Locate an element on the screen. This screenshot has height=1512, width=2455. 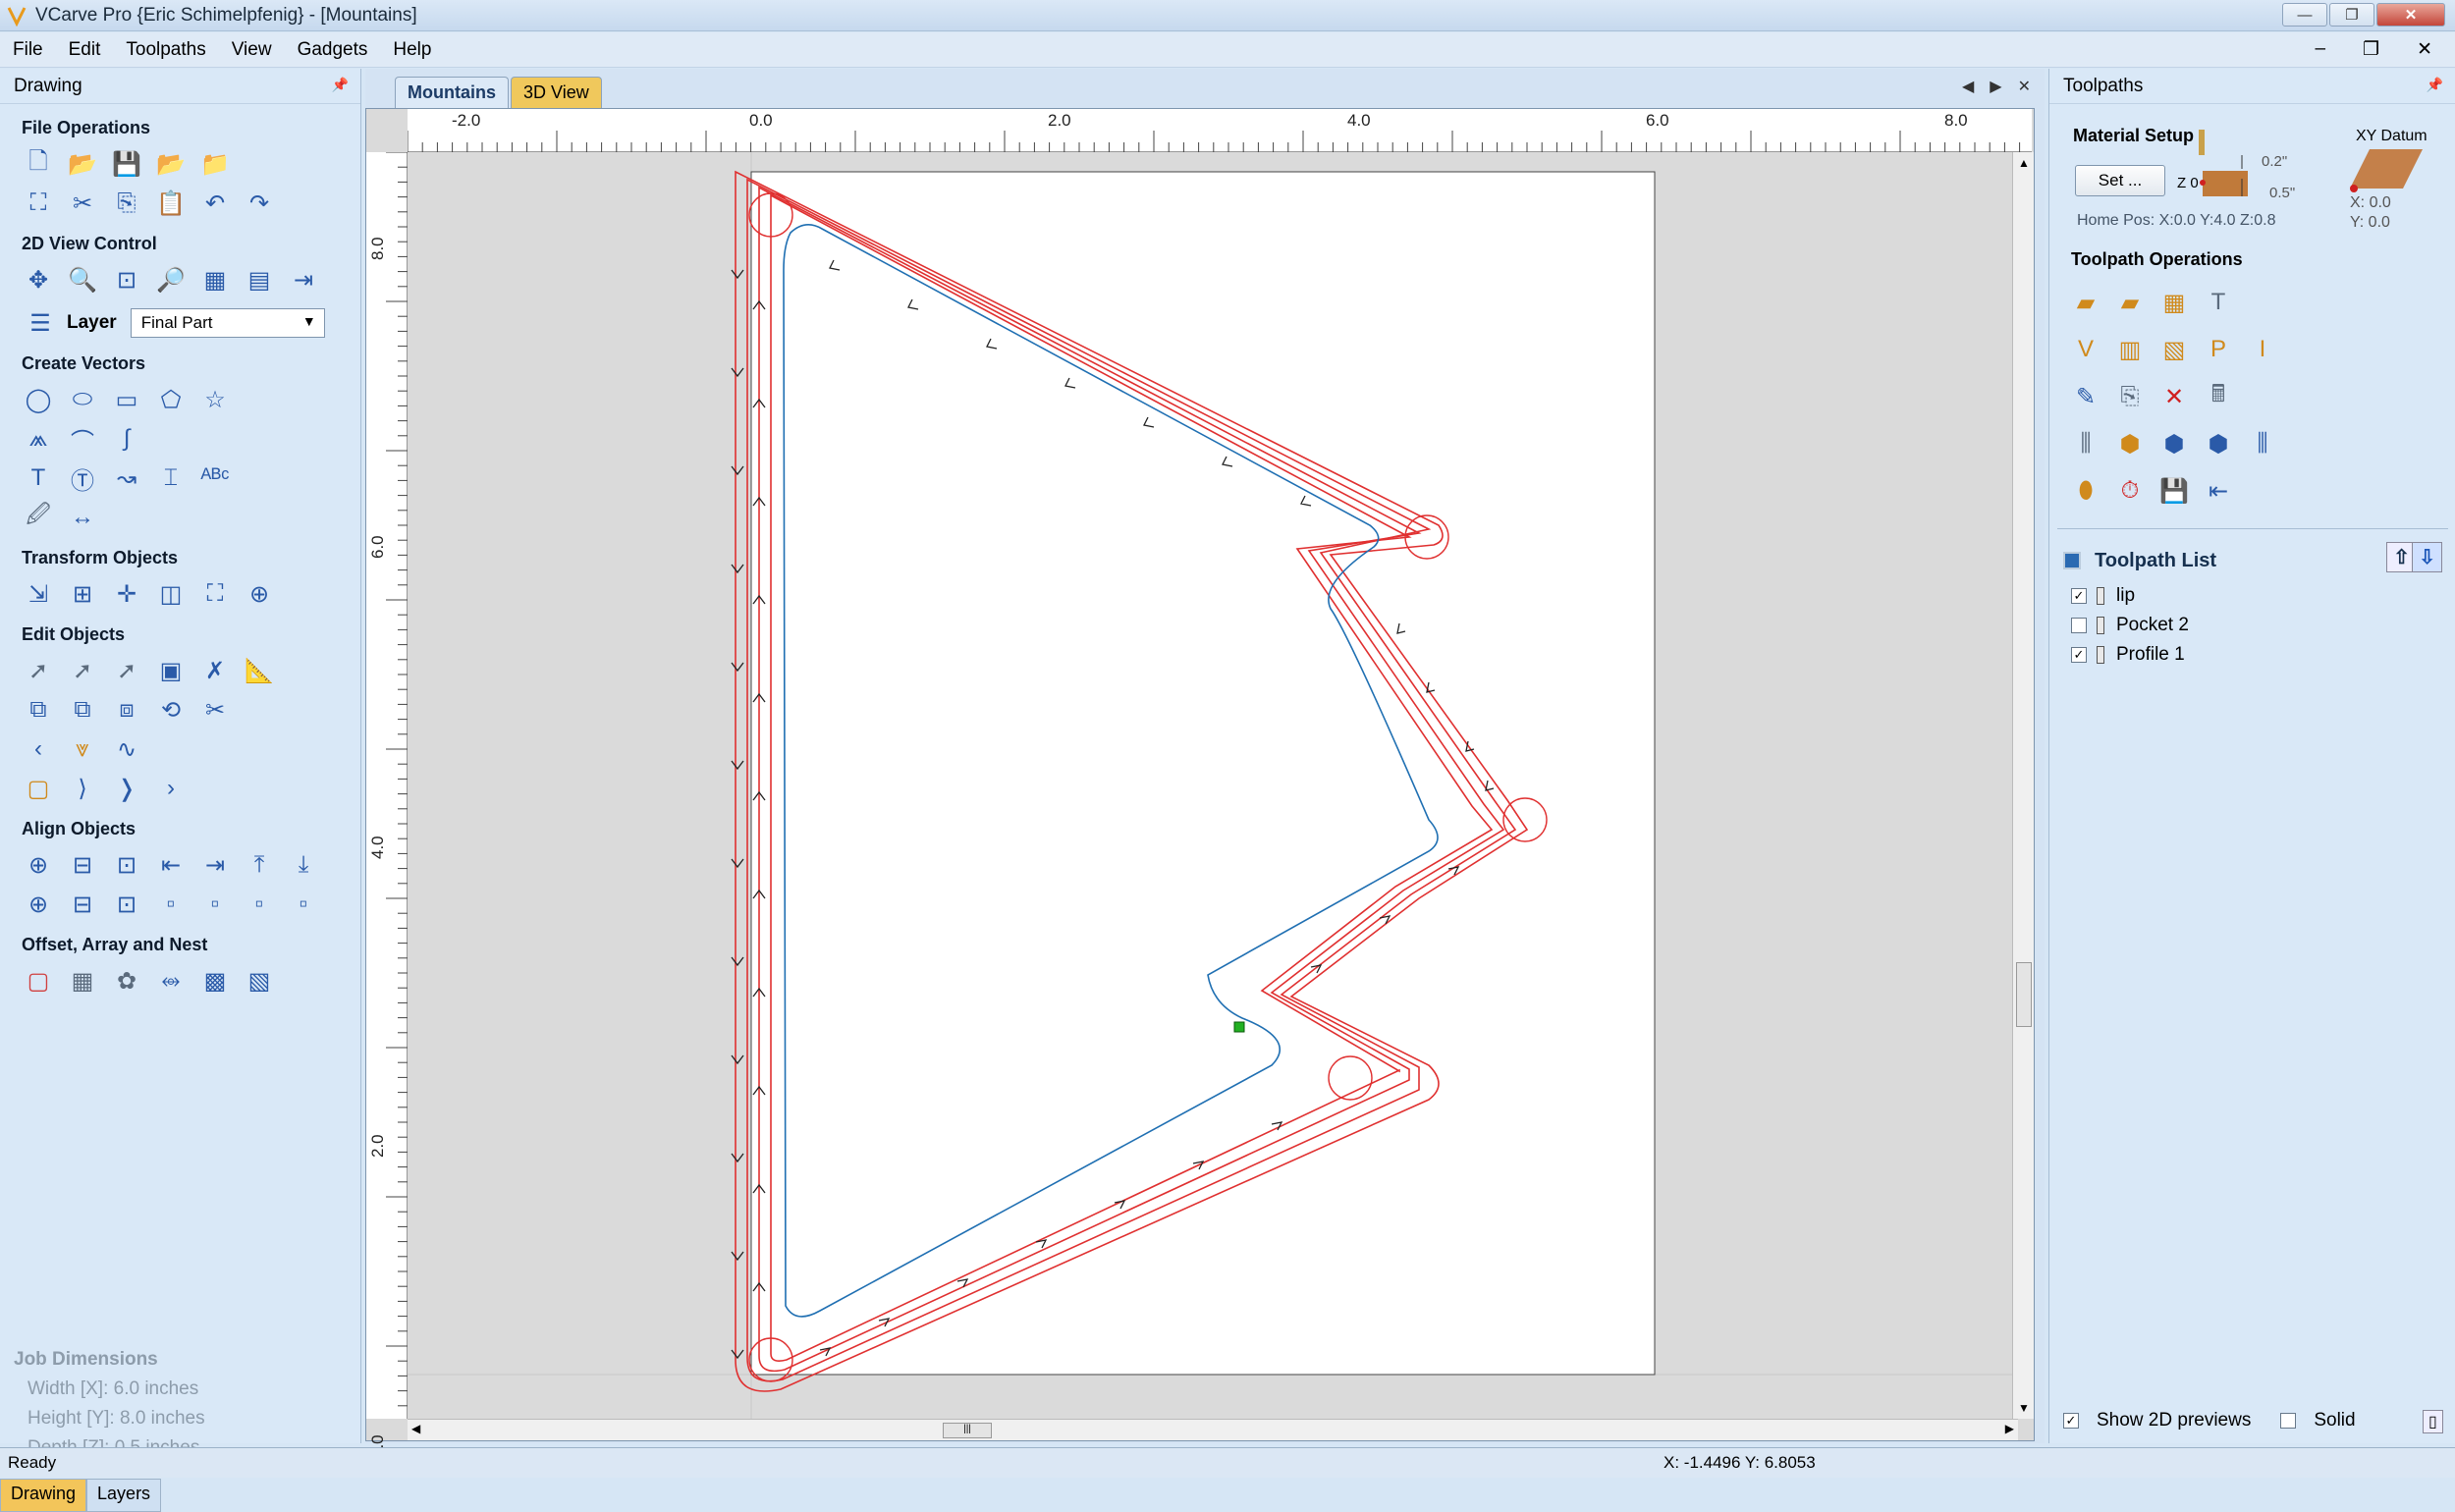
array-copy-icon: ▦ is located at coordinates (82, 981).